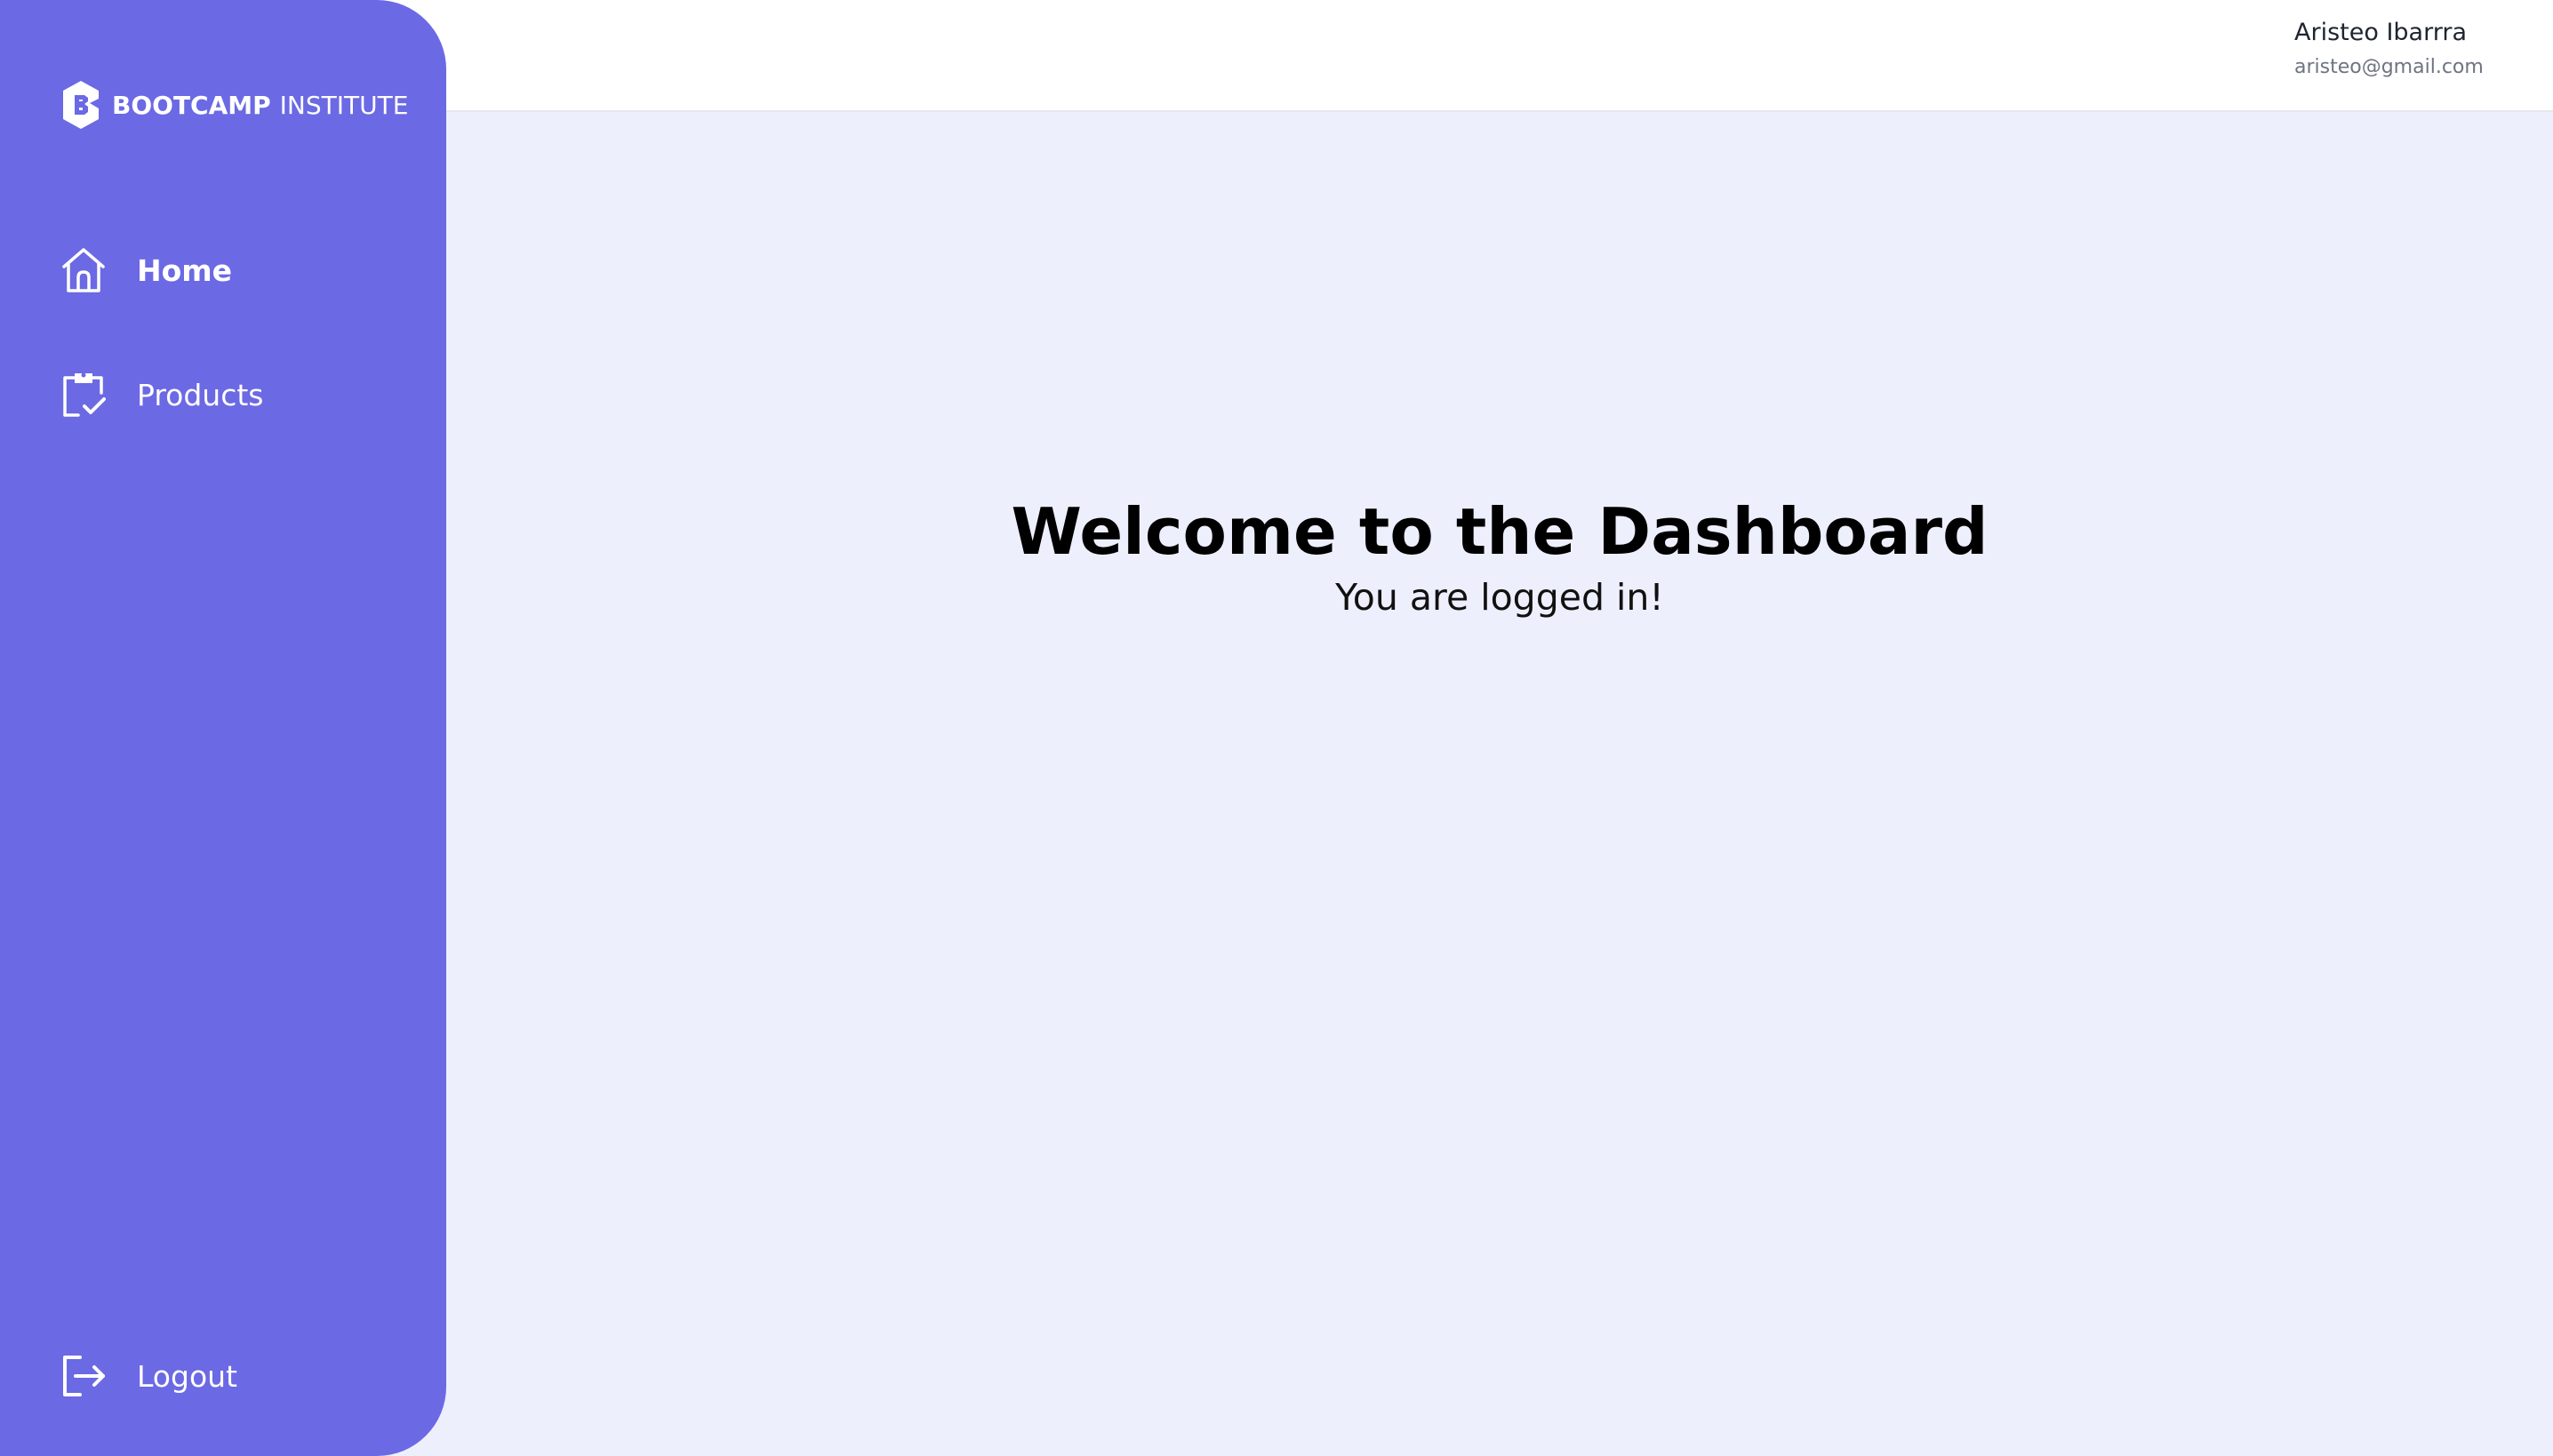 Image resolution: width=2553 pixels, height=1456 pixels. What do you see at coordinates (2389, 67) in the screenshot?
I see `user-email: aristeo@gmail.com` at bounding box center [2389, 67].